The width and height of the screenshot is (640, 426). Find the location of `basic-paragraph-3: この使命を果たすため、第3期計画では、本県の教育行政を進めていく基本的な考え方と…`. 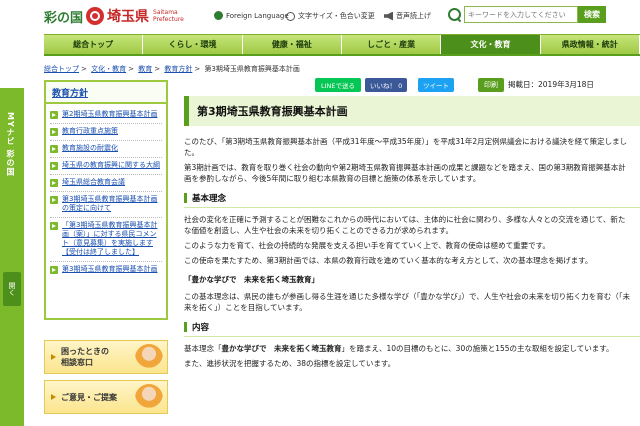

basic-paragraph-3: この使命を果たすため、第3期計画では、本県の教育行政を進めていく基本的な考え方と… is located at coordinates (388, 260).